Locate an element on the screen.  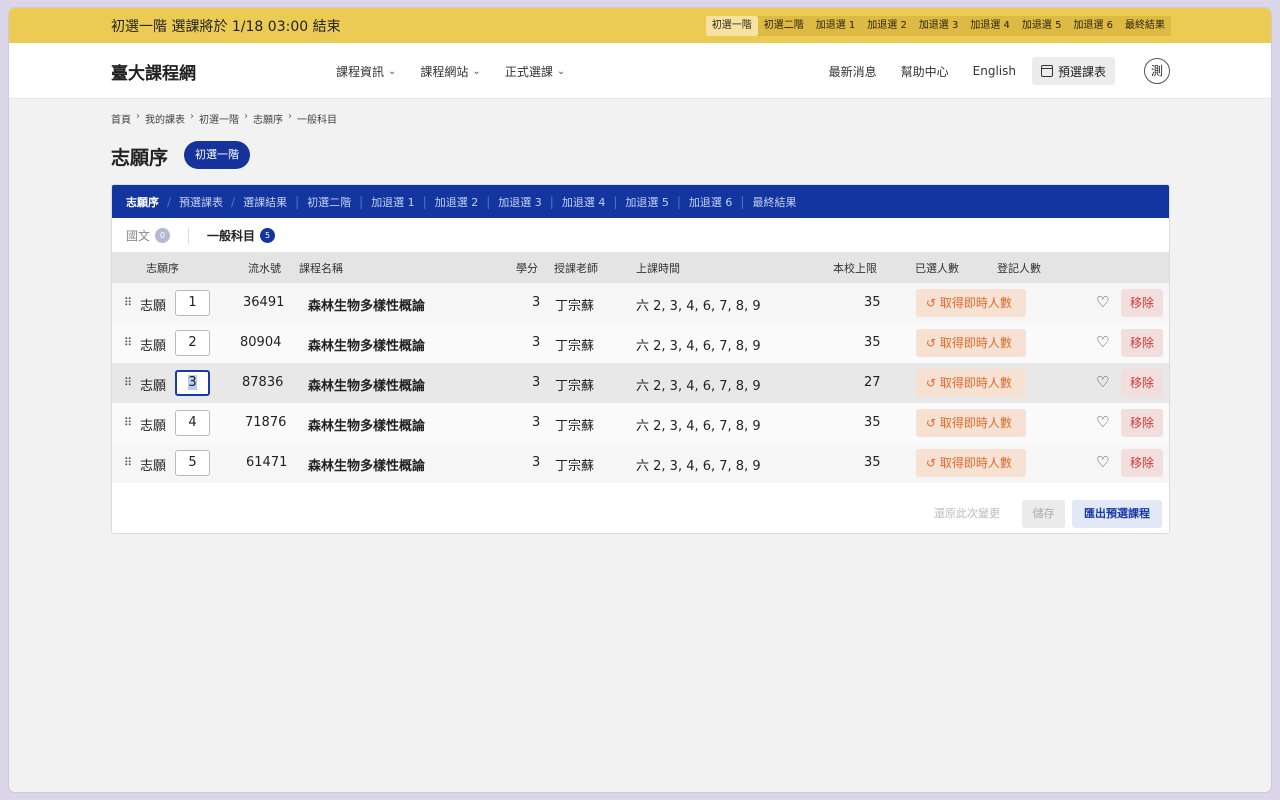
phase-tab-7: 加退選 6 is located at coordinates (1093, 26).